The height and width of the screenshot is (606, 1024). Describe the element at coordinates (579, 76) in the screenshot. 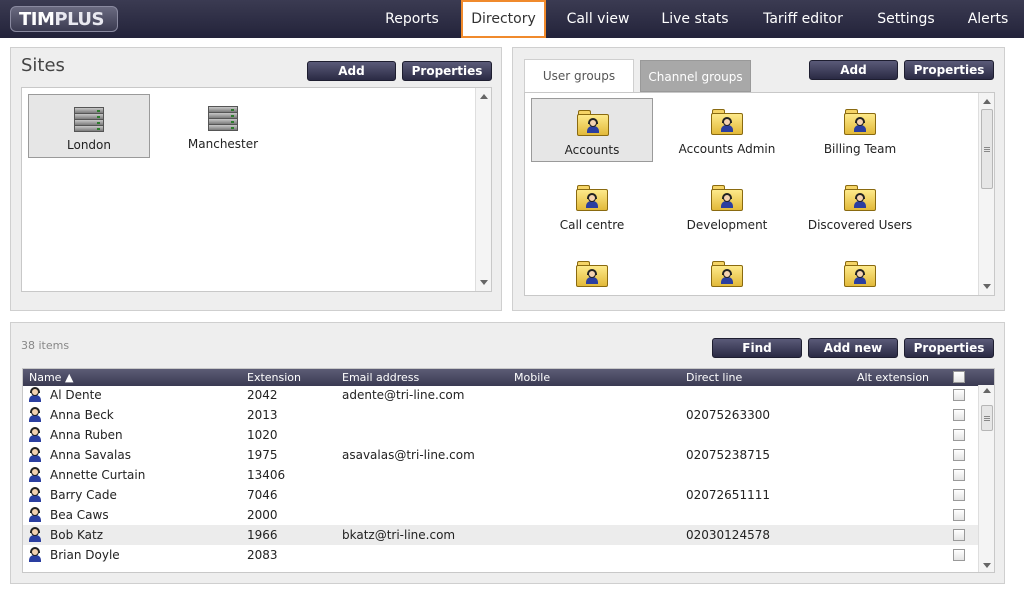

I see `tab-user-groups: User groups` at that location.